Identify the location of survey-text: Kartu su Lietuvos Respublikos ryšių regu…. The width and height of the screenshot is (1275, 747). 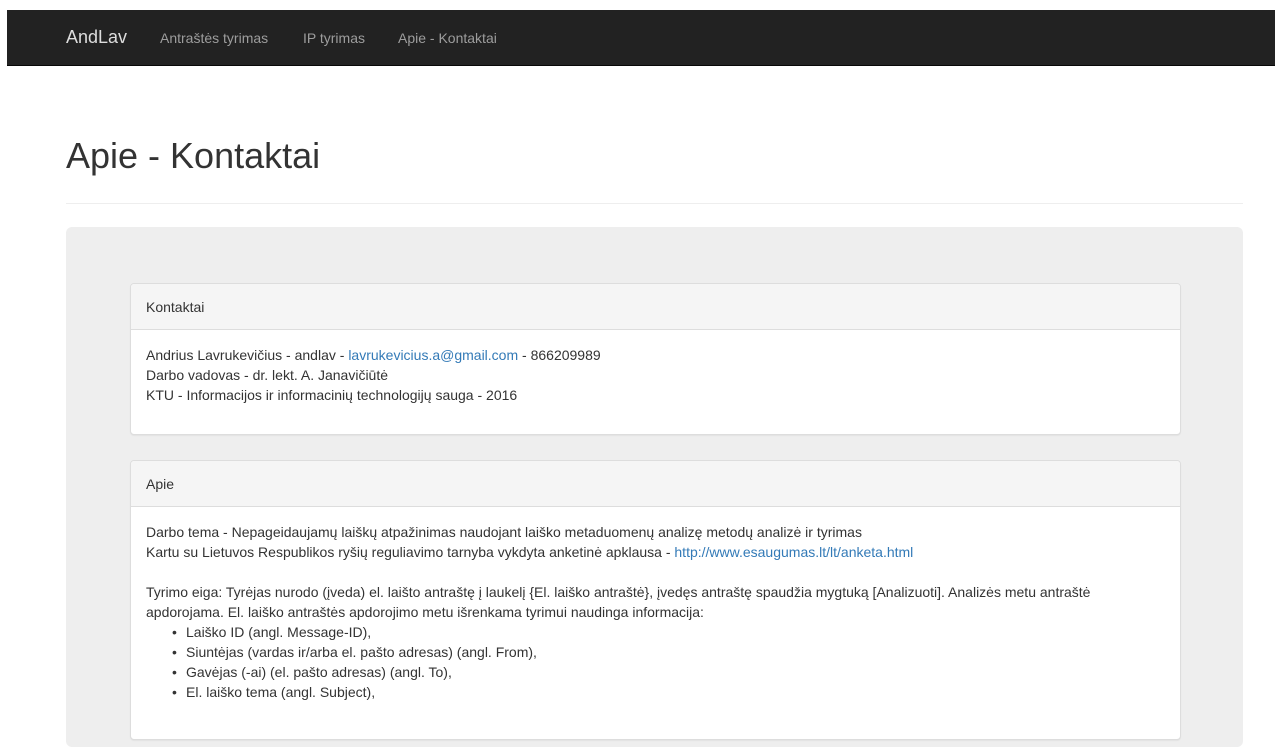
(410, 552).